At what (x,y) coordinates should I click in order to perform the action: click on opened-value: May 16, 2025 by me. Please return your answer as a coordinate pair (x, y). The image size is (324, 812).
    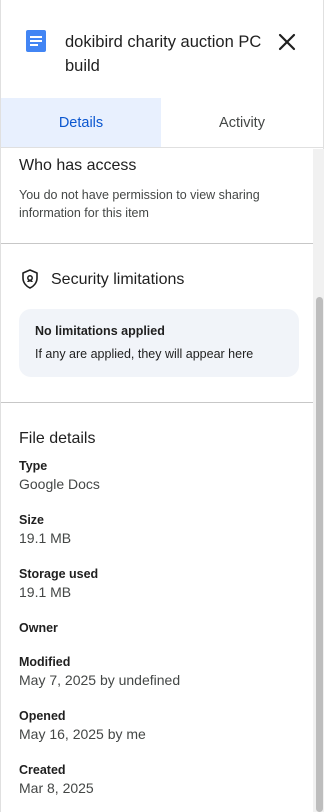
    Looking at the image, I should click on (82, 734).